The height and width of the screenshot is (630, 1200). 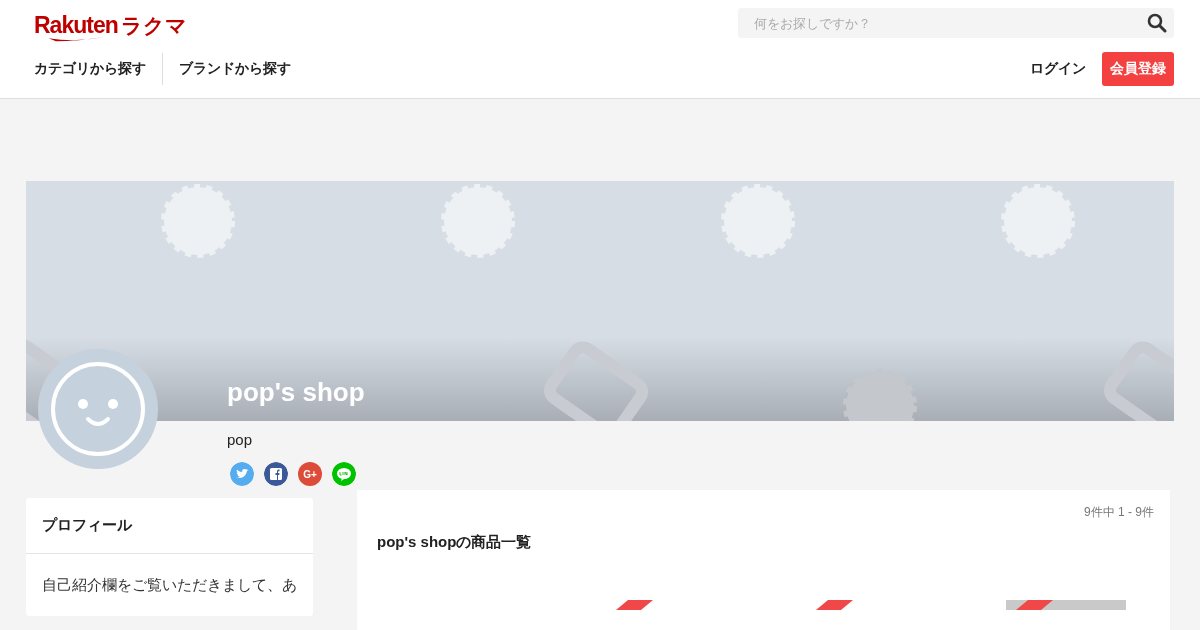 What do you see at coordinates (1058, 69) in the screenshot?
I see `login-link: ログイン` at bounding box center [1058, 69].